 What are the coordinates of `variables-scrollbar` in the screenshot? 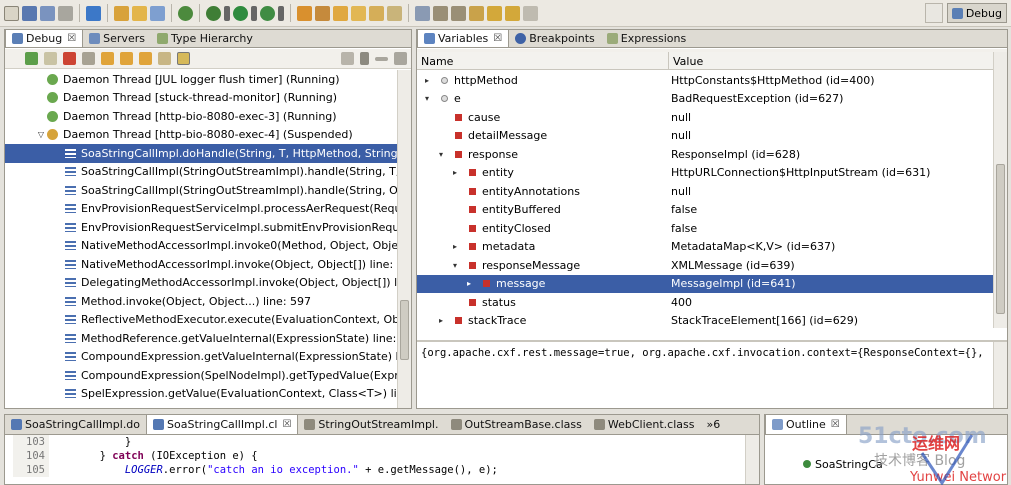 It's located at (1000, 190).